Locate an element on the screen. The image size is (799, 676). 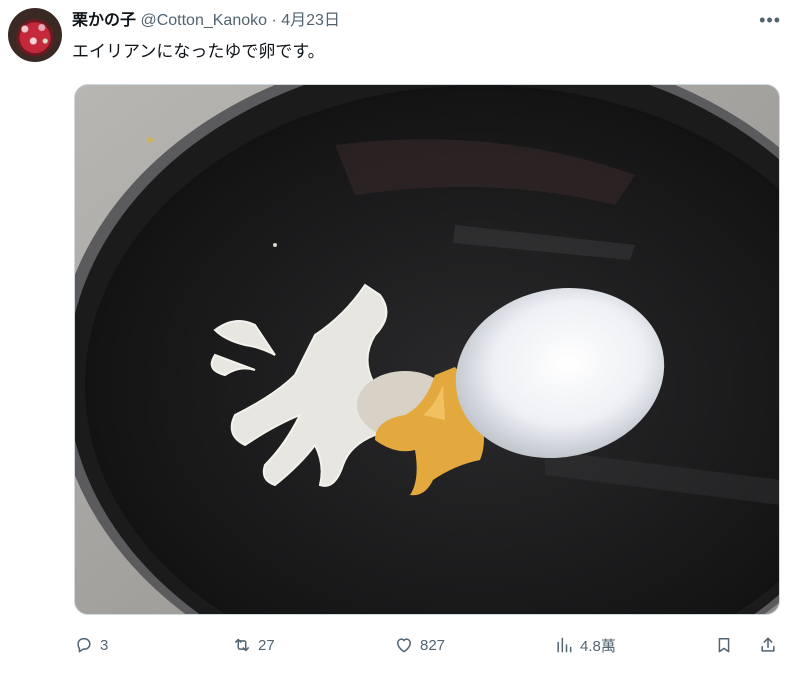
heart-icon is located at coordinates (404, 645).